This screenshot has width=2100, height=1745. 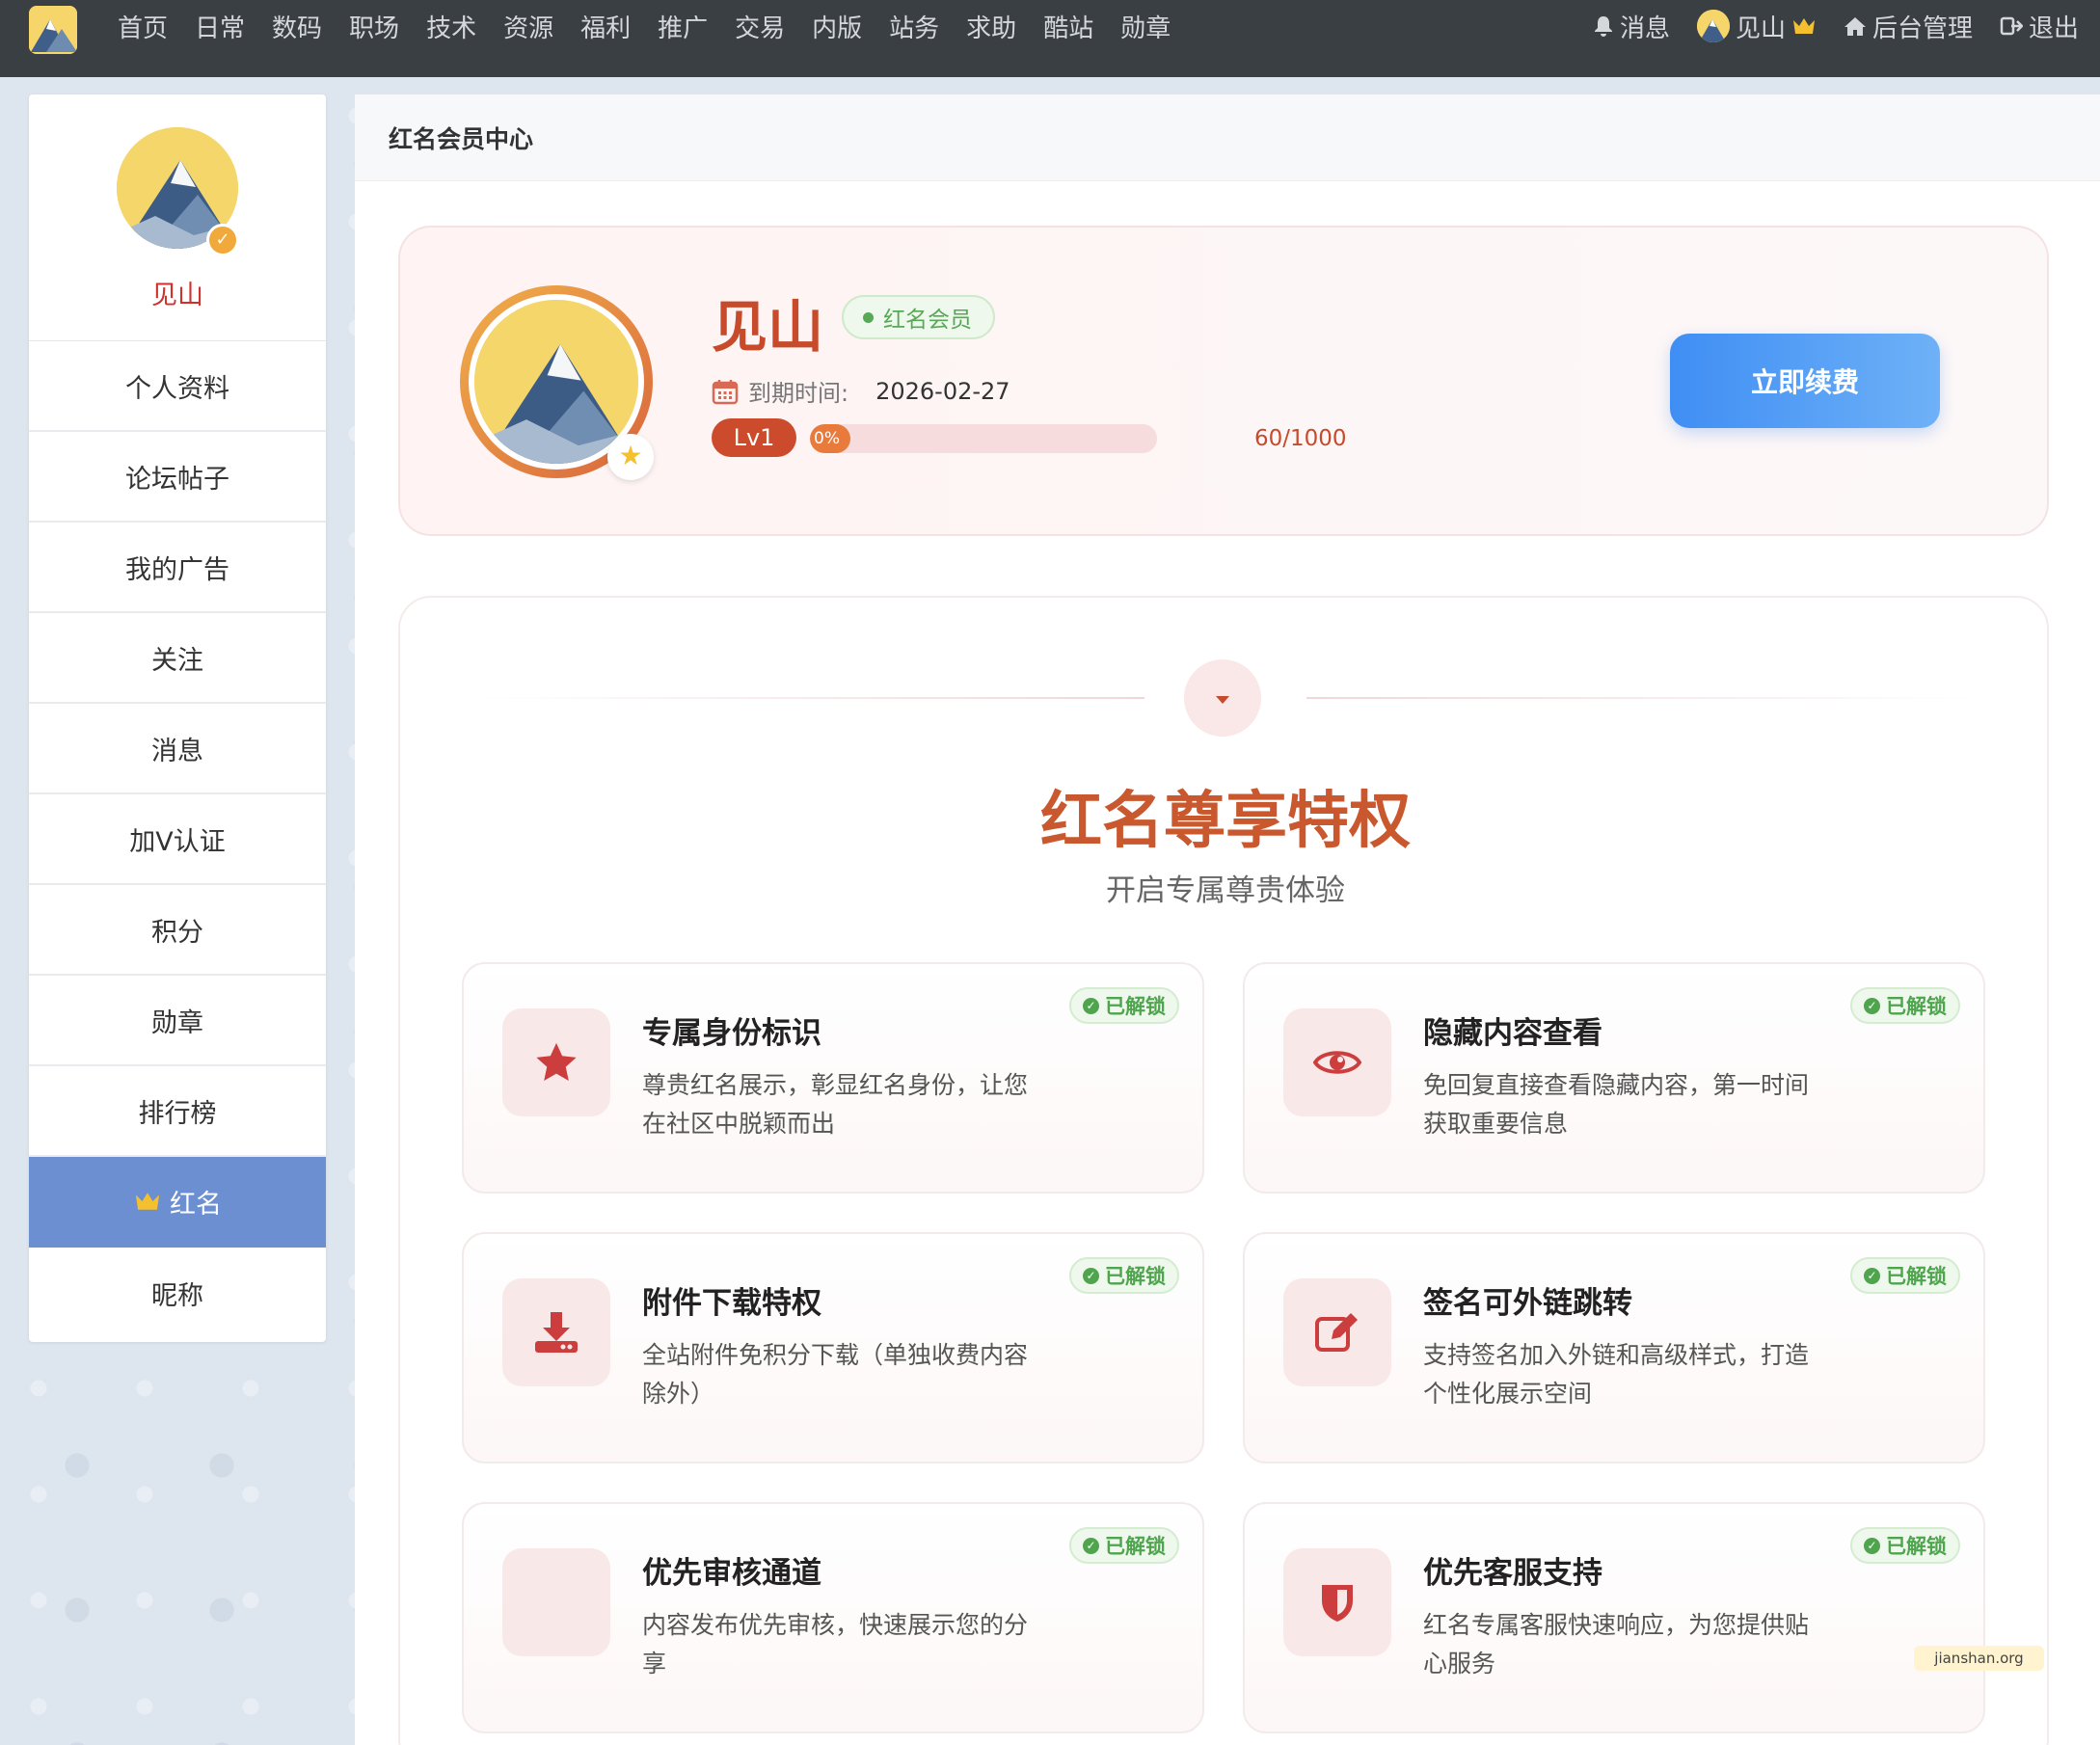 What do you see at coordinates (1616, 1104) in the screenshot?
I see `privilege-desc: 免回复直接查看隐藏内容，第一时间获取重要信息` at bounding box center [1616, 1104].